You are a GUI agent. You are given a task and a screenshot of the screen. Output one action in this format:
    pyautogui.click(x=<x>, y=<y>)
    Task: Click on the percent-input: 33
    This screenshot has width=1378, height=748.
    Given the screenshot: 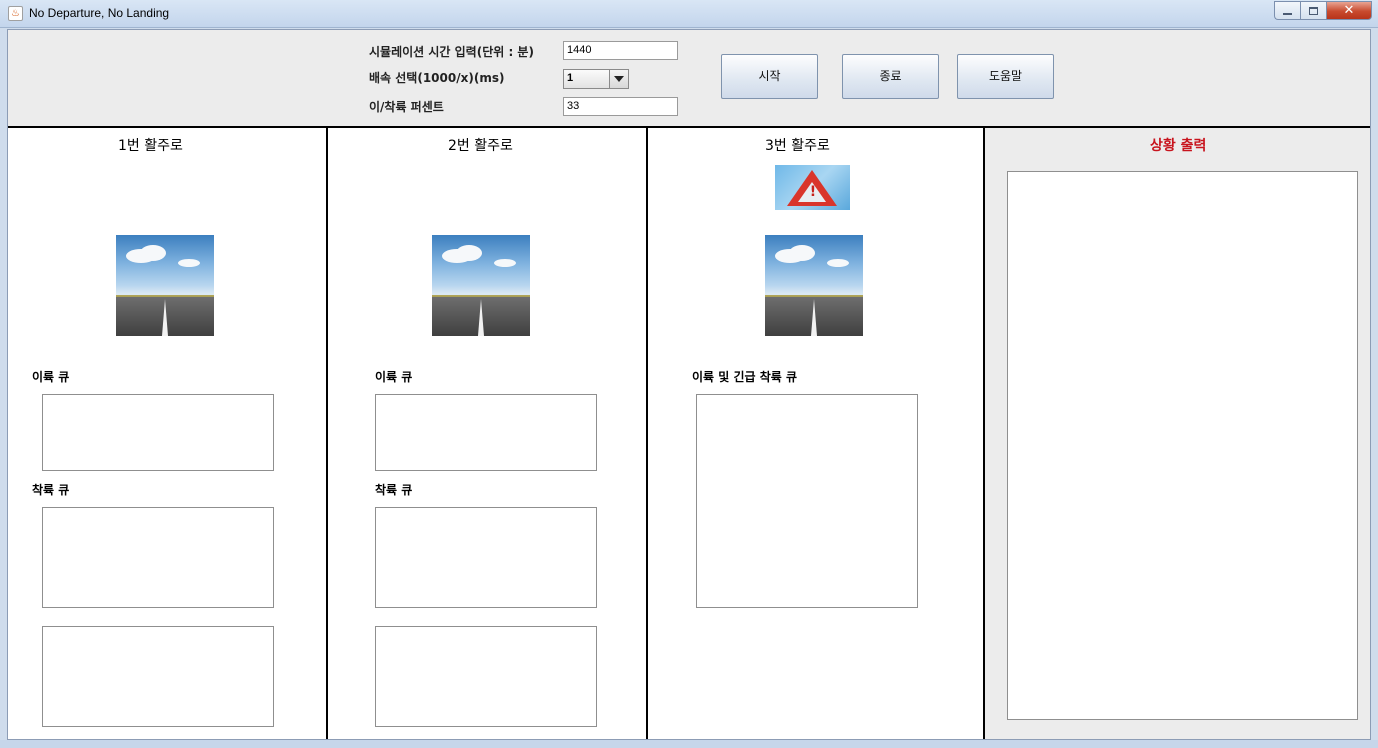 What is the action you would take?
    pyautogui.click(x=620, y=106)
    